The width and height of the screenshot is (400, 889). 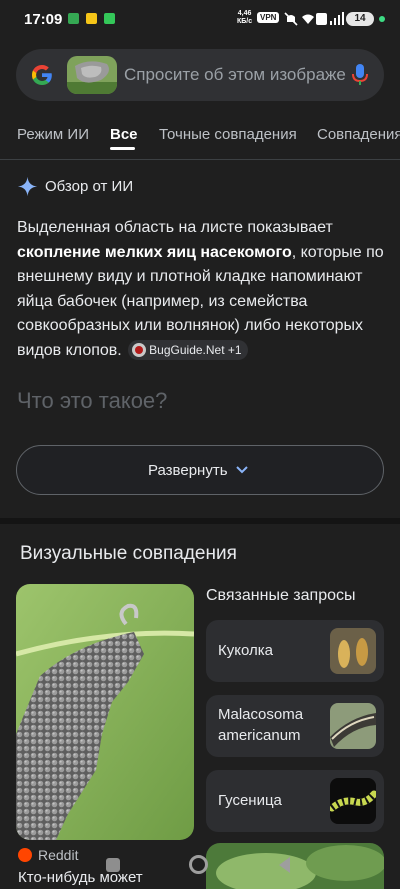 I want to click on tab-ai-mode: Режим ИИ, so click(x=53, y=134).